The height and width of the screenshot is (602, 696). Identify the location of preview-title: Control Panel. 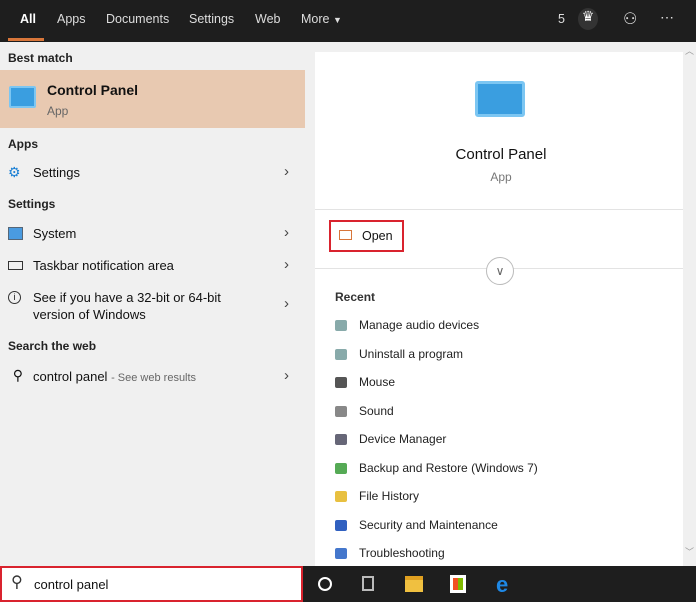
(501, 154).